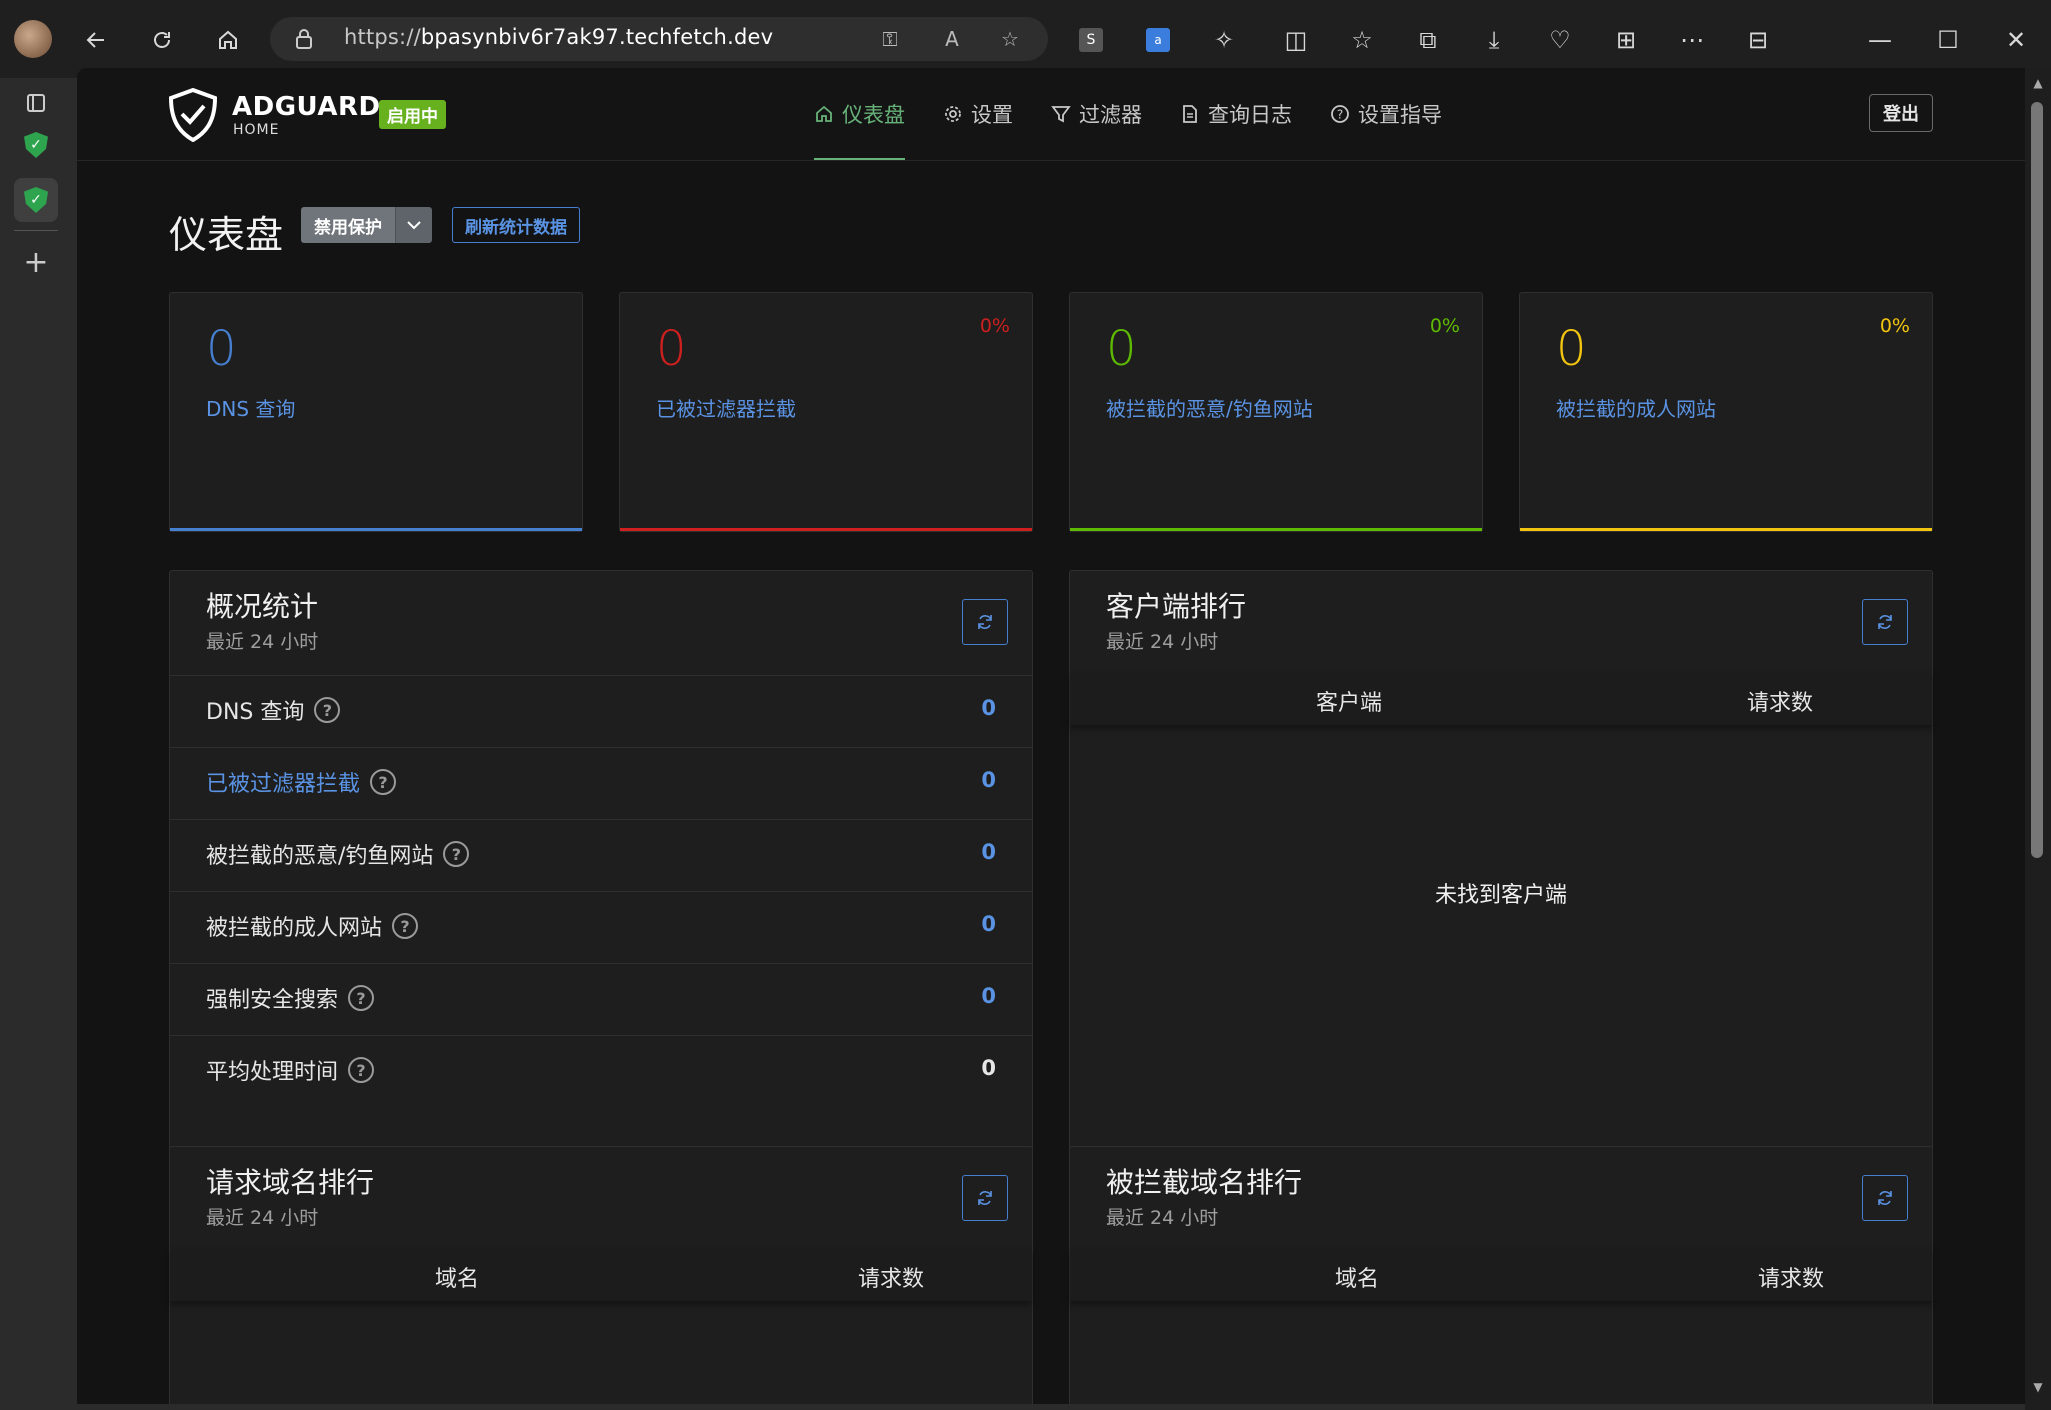 Image resolution: width=2051 pixels, height=1410 pixels. I want to click on status-badge: 启用中, so click(412, 114).